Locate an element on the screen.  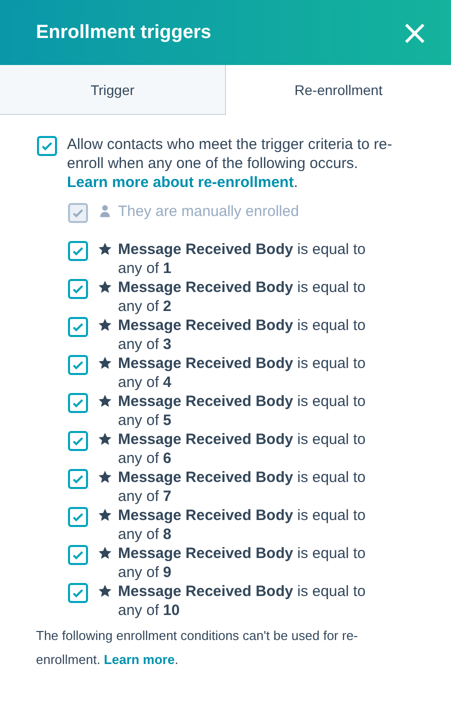
tab: Trigger is located at coordinates (113, 90).